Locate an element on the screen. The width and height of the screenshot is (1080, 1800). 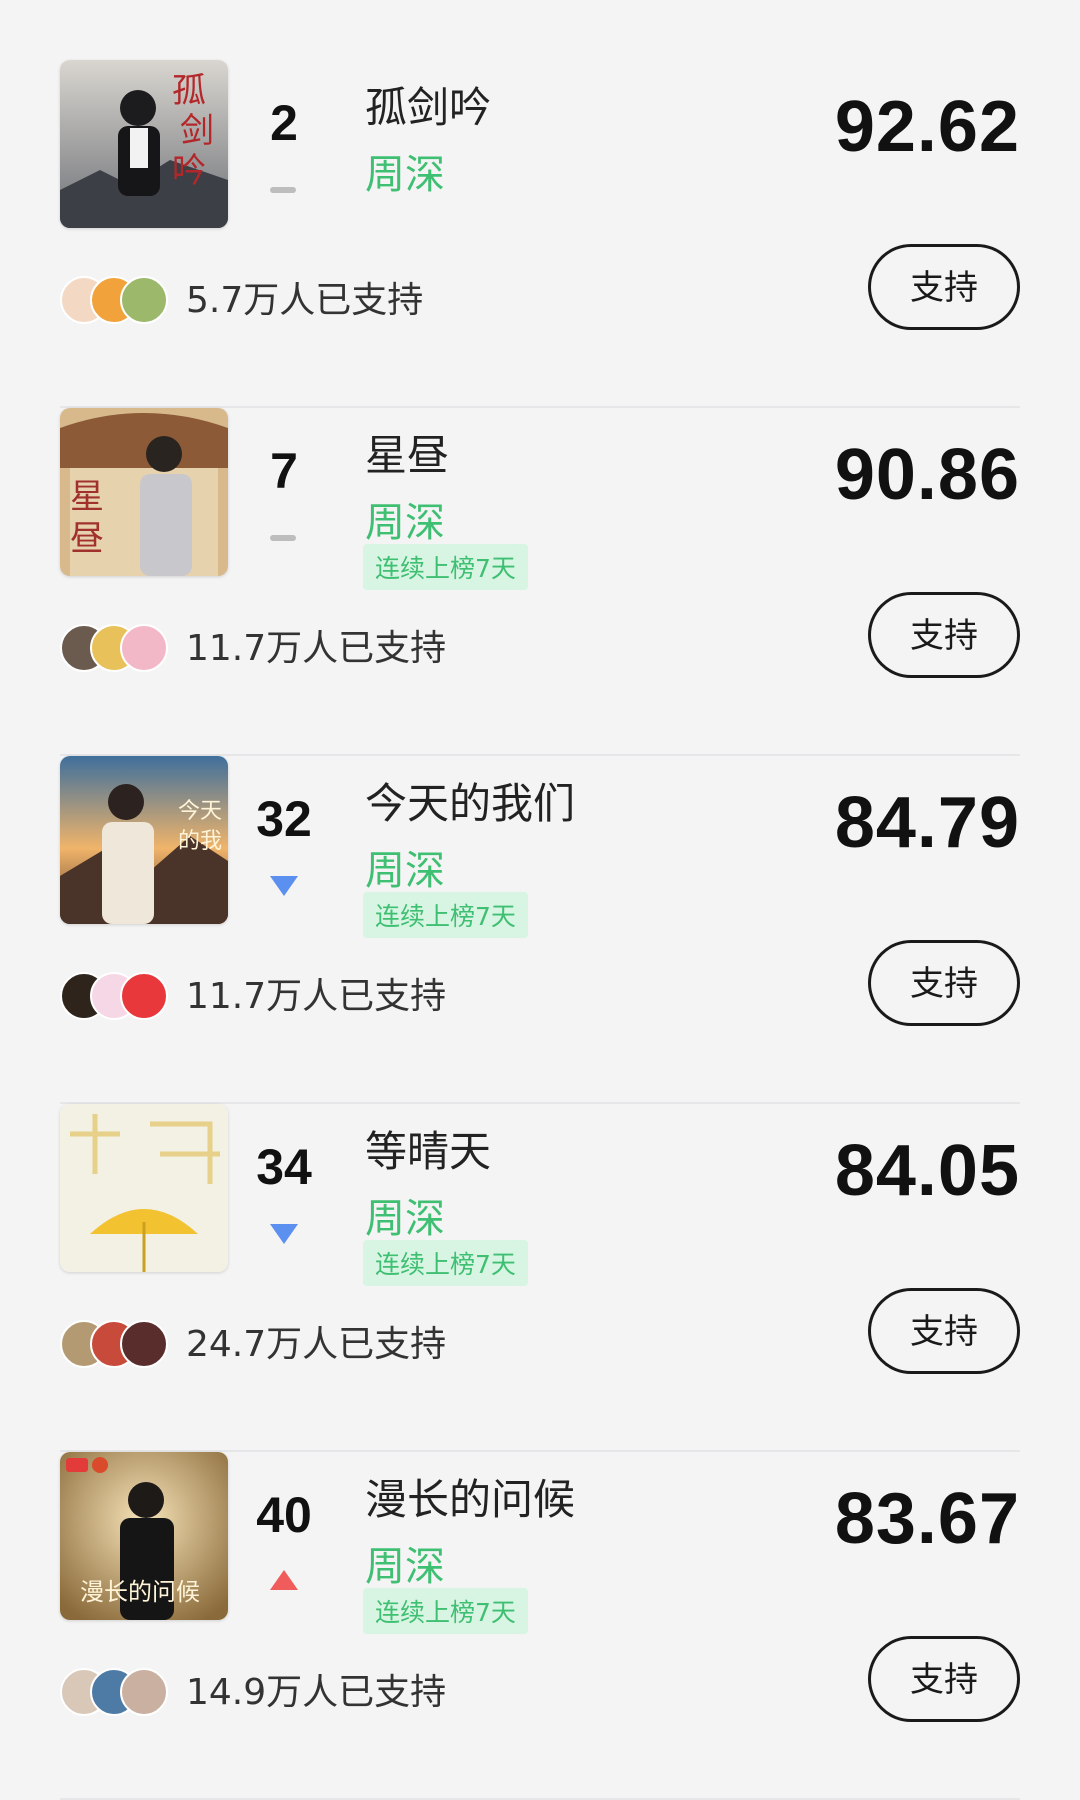
score: 83.67 is located at coordinates (927, 1519).